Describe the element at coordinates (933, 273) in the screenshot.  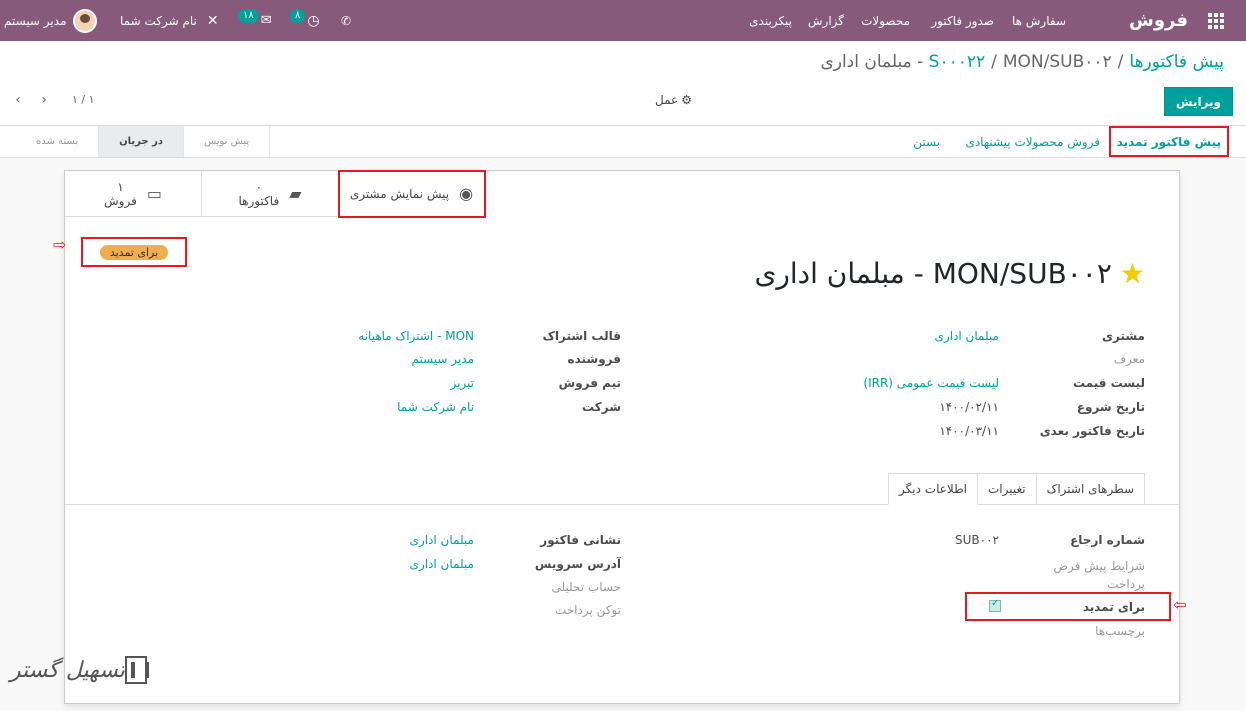
I see `record-title-text: MON/SUB۰۰۲ - مبلمان اداری` at that location.